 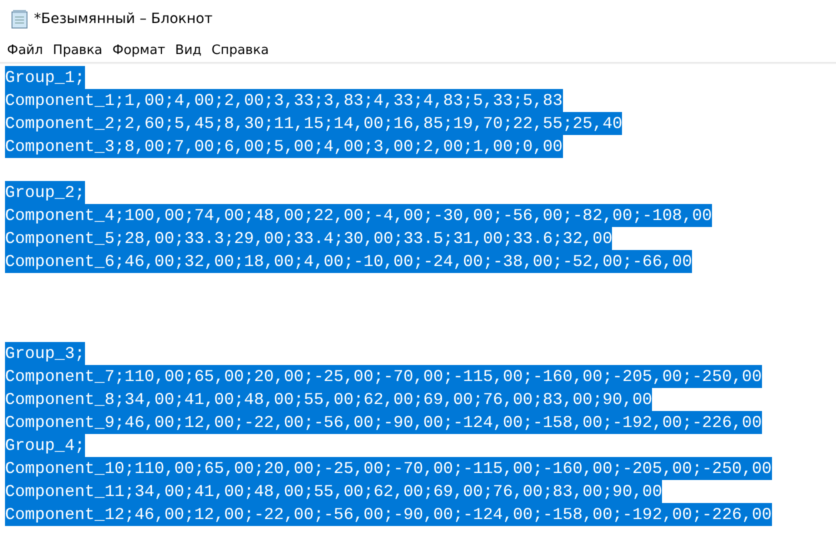 I want to click on menu-item: Файл, so click(x=25, y=50).